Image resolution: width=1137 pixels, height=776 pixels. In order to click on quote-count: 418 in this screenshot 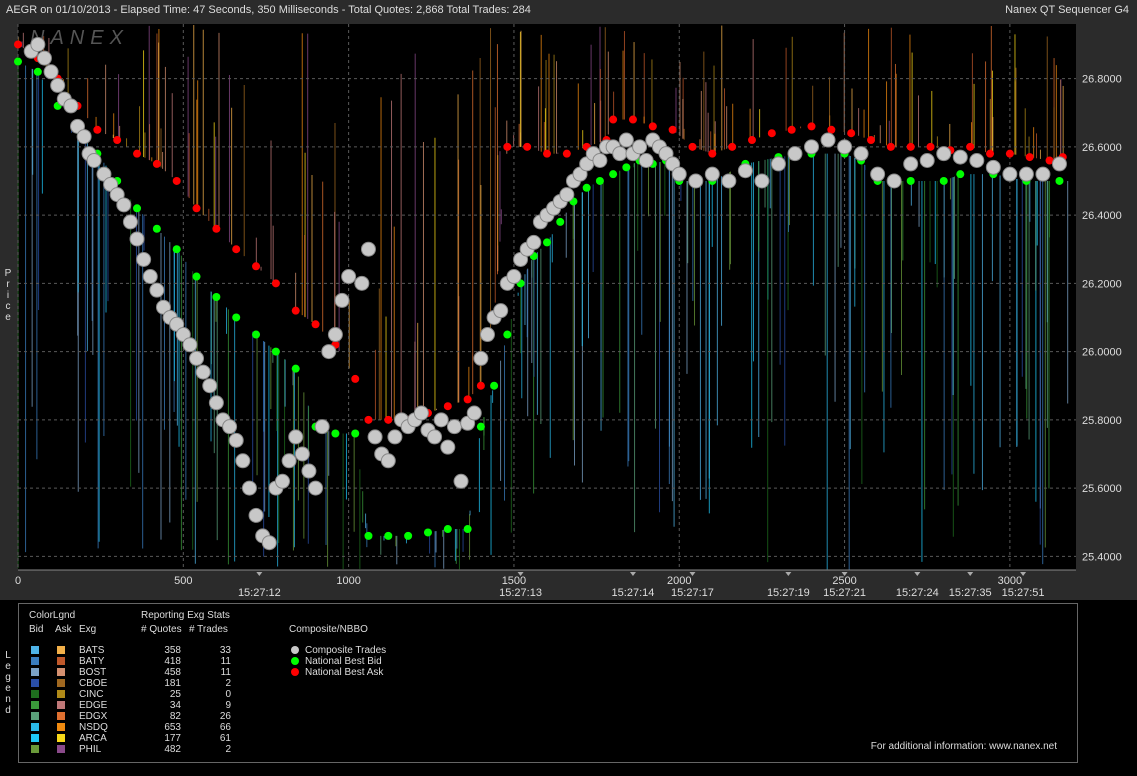, I will do `click(172, 661)`.